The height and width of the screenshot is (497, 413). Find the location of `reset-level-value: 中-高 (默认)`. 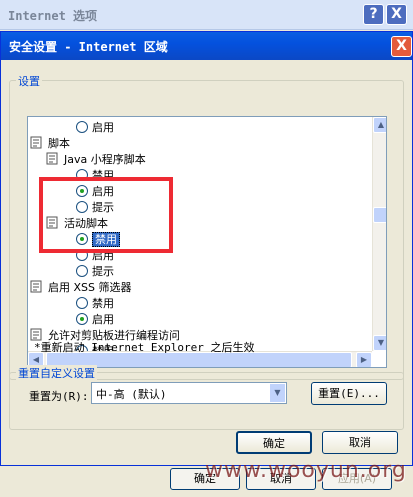

reset-level-value: 中-高 (默认) is located at coordinates (131, 394).